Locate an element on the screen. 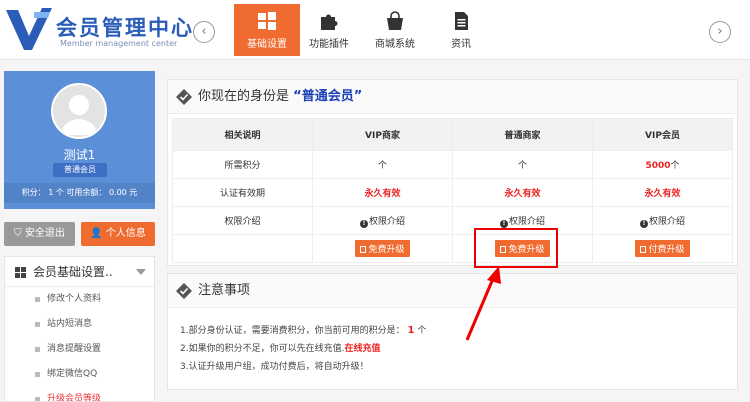  logo: 会员管理中心 Member management center is located at coordinates (98, 30).